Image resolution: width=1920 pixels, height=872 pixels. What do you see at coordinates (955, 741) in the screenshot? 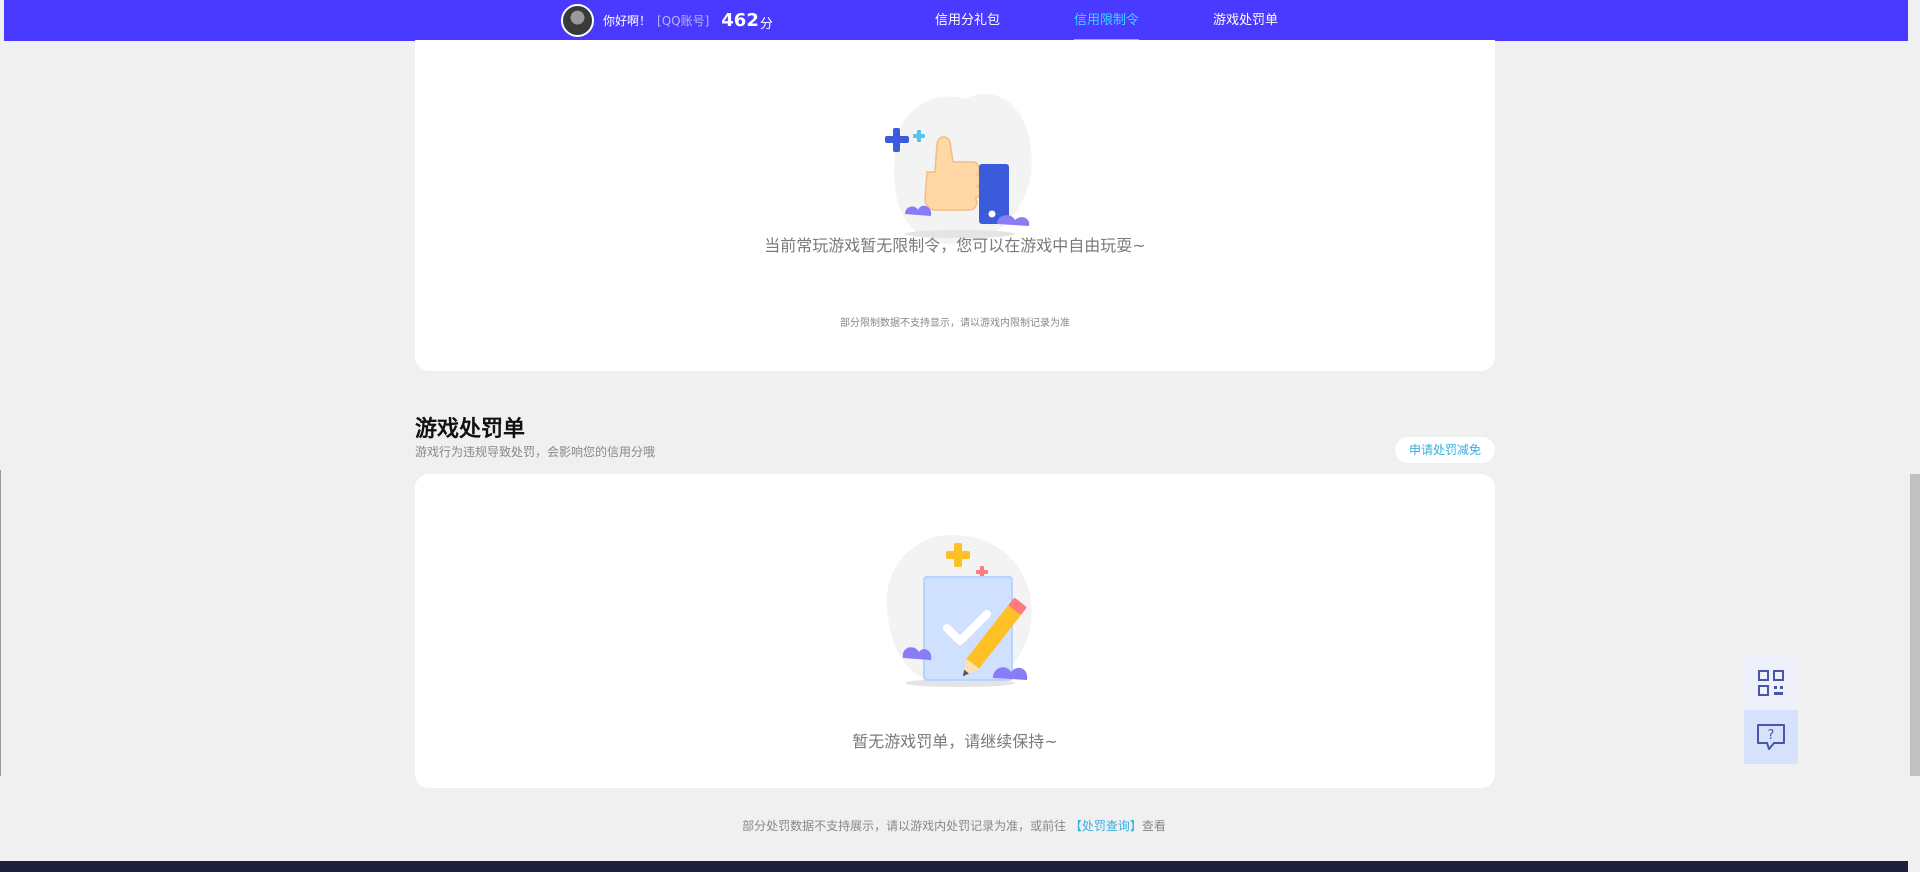
I see `penalty-message: 暂无游戏罚单，请继续保持~` at bounding box center [955, 741].